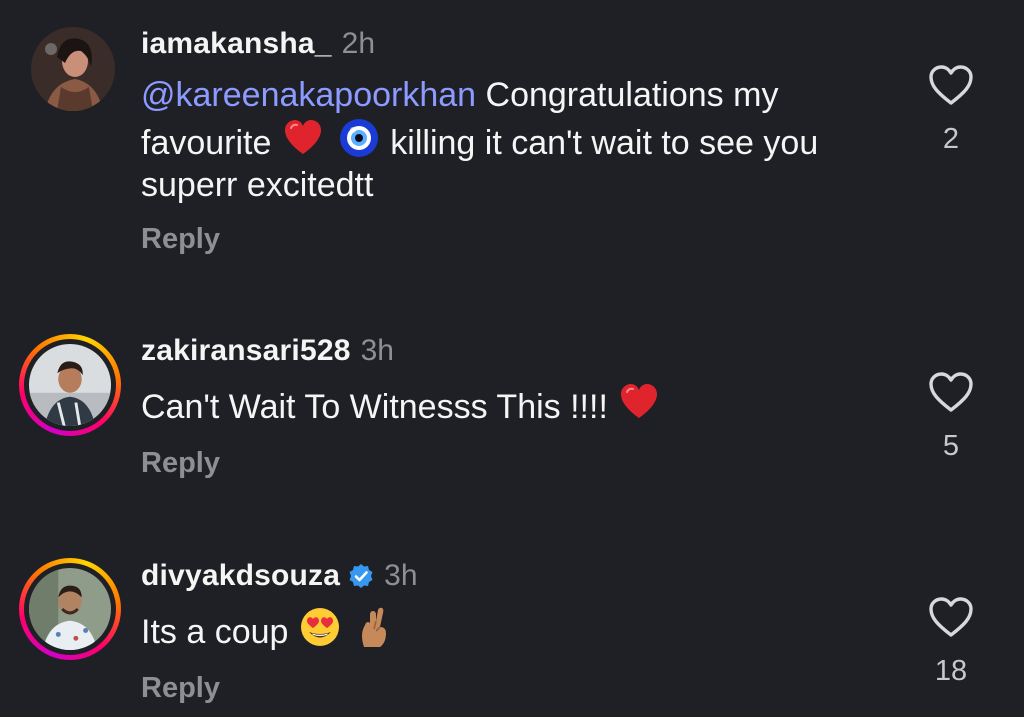  I want to click on comment-header: divyakdsouza 3h, so click(279, 576).